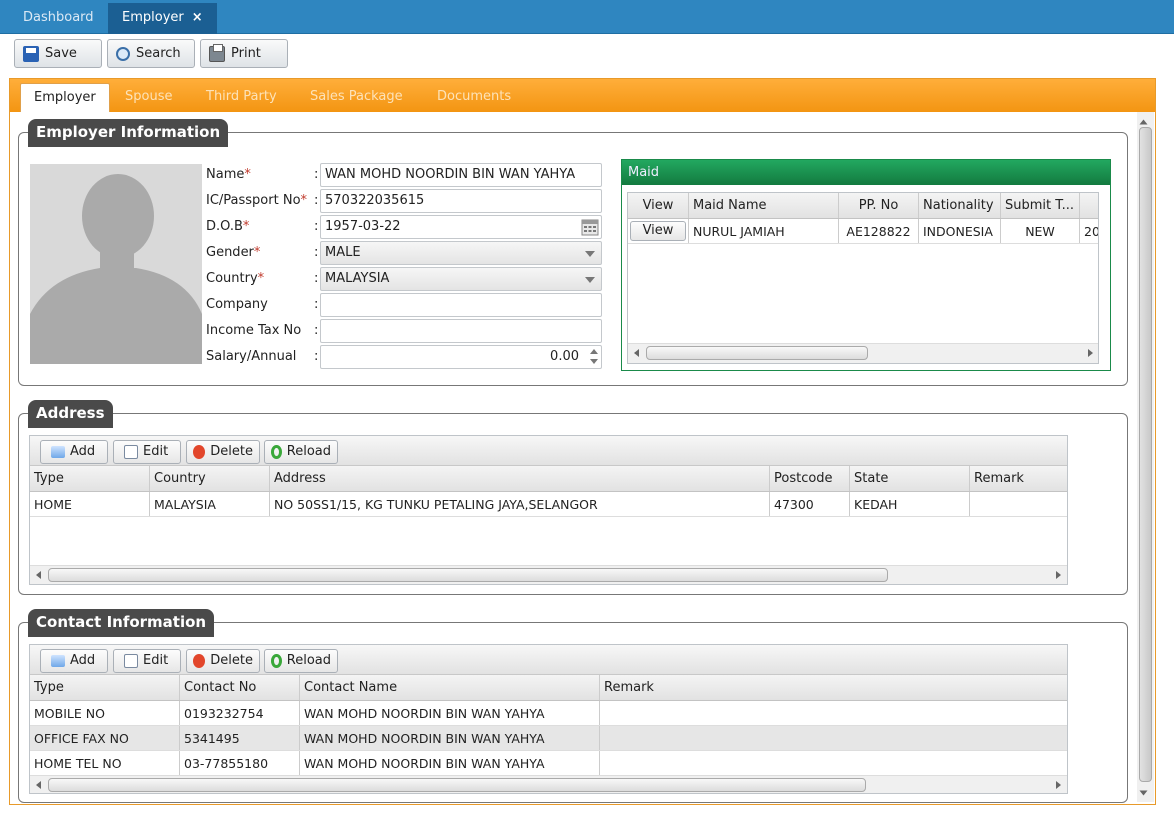  What do you see at coordinates (461, 331) in the screenshot?
I see `income-tax-field` at bounding box center [461, 331].